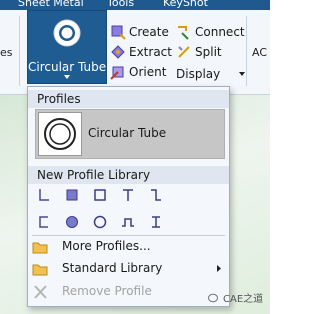  I want to click on extract-profile-icon, so click(118, 52).